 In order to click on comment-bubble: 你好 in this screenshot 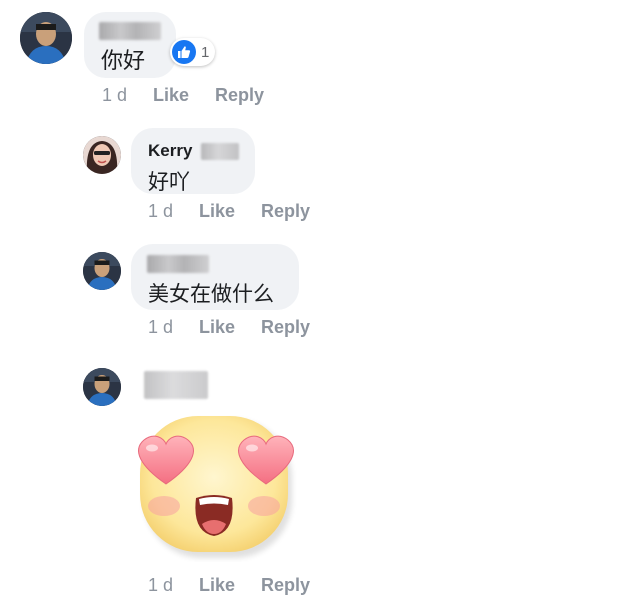, I will do `click(130, 45)`.